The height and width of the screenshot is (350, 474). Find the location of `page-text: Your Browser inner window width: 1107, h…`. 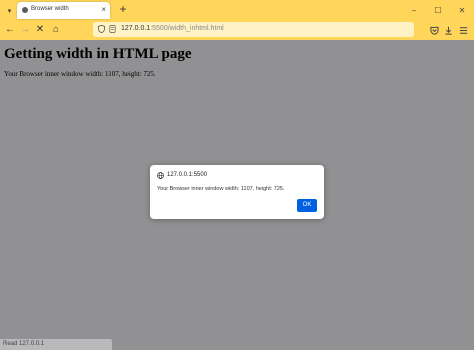

page-text: Your Browser inner window width: 1107, h… is located at coordinates (80, 74).